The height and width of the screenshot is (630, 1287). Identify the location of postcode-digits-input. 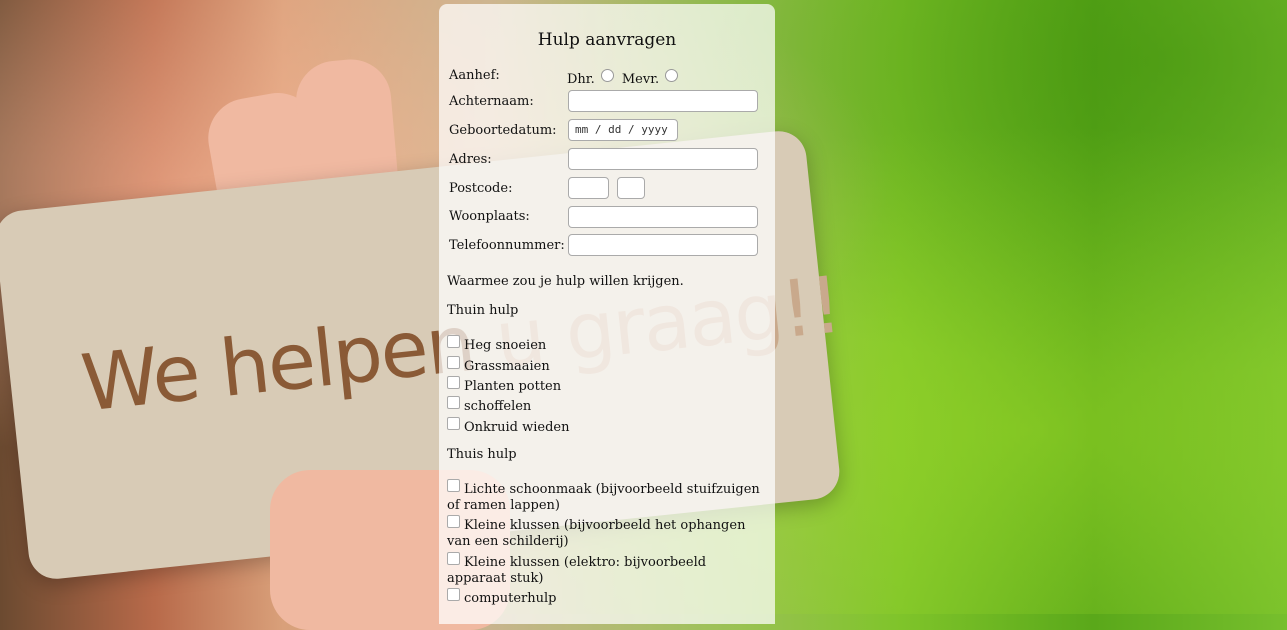
(588, 188).